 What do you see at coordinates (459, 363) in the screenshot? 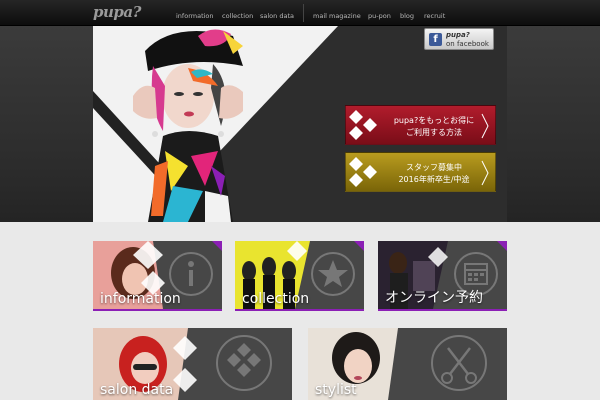
I see `scissors-icon` at bounding box center [459, 363].